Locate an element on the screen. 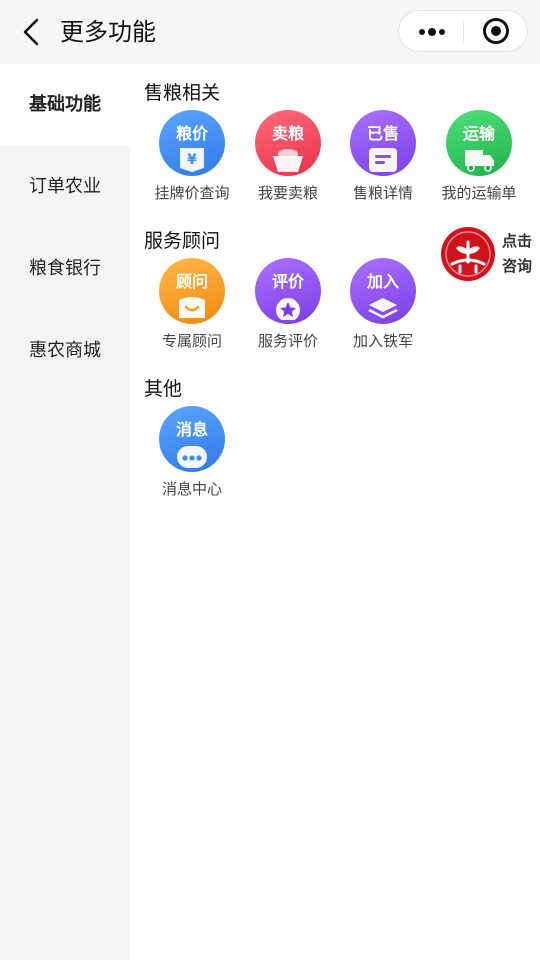 This screenshot has height=960, width=540. sidebar-item-mall: 惠农商城 is located at coordinates (65, 351).